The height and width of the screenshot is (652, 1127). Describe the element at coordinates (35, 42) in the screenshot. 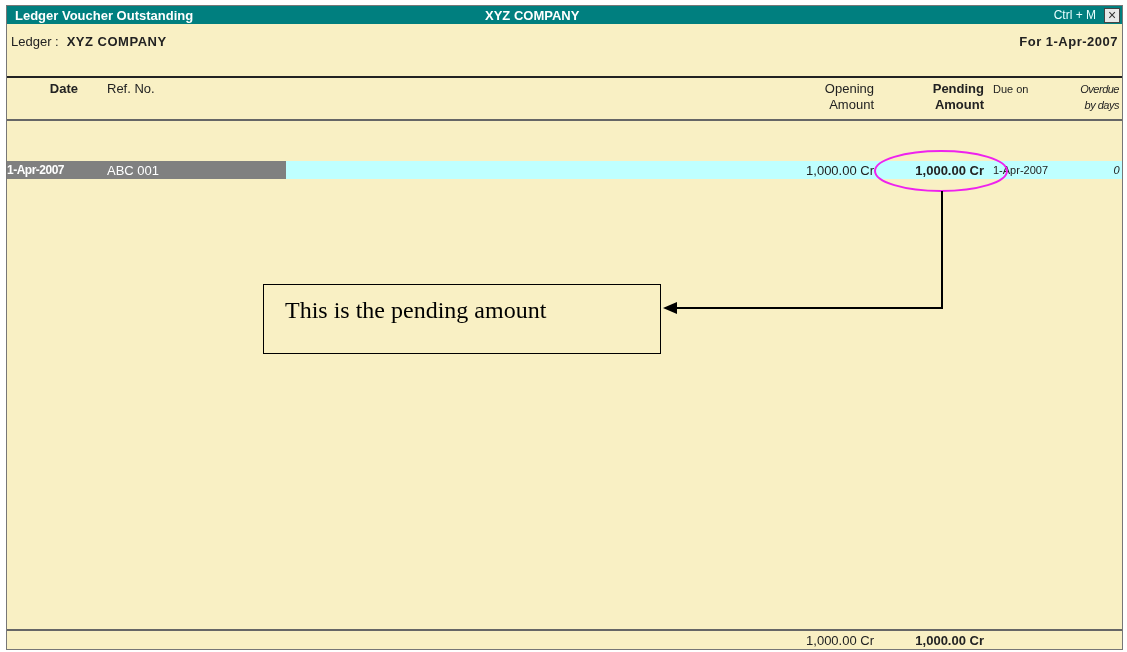

I see `ledger-label: Ledger :` at that location.